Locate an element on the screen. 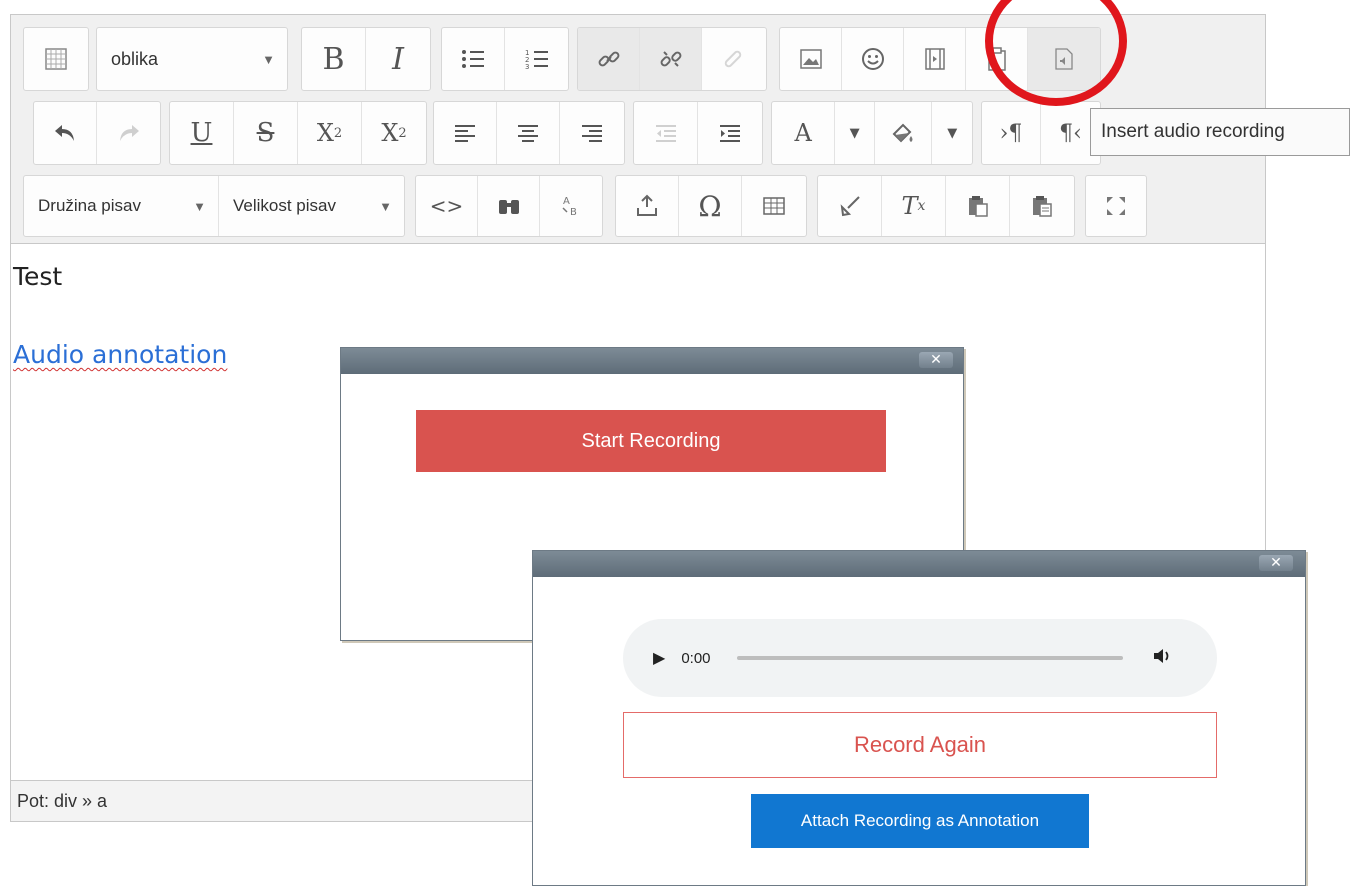 The width and height of the screenshot is (1350, 886). clear-format-button: Tx is located at coordinates (914, 206).